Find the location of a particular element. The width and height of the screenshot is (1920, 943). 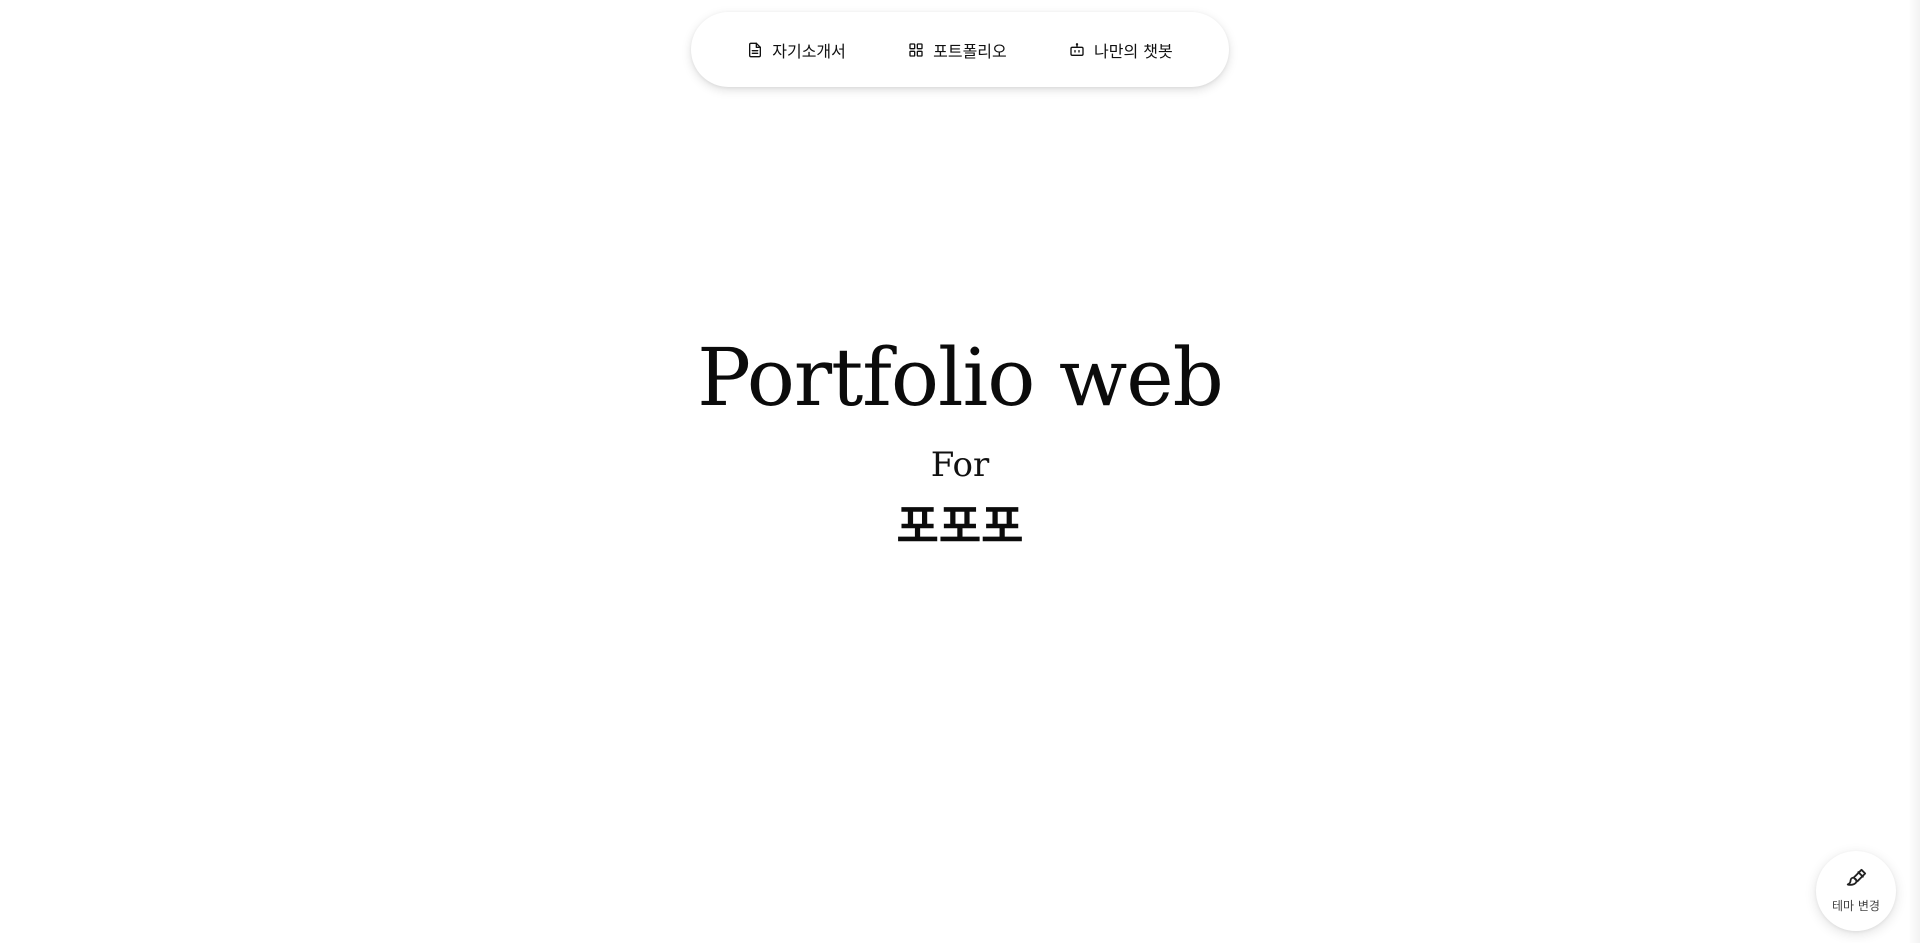

top-navigation: 자기소개서 포트폴리오 나만의 챗봇 is located at coordinates (960, 49).